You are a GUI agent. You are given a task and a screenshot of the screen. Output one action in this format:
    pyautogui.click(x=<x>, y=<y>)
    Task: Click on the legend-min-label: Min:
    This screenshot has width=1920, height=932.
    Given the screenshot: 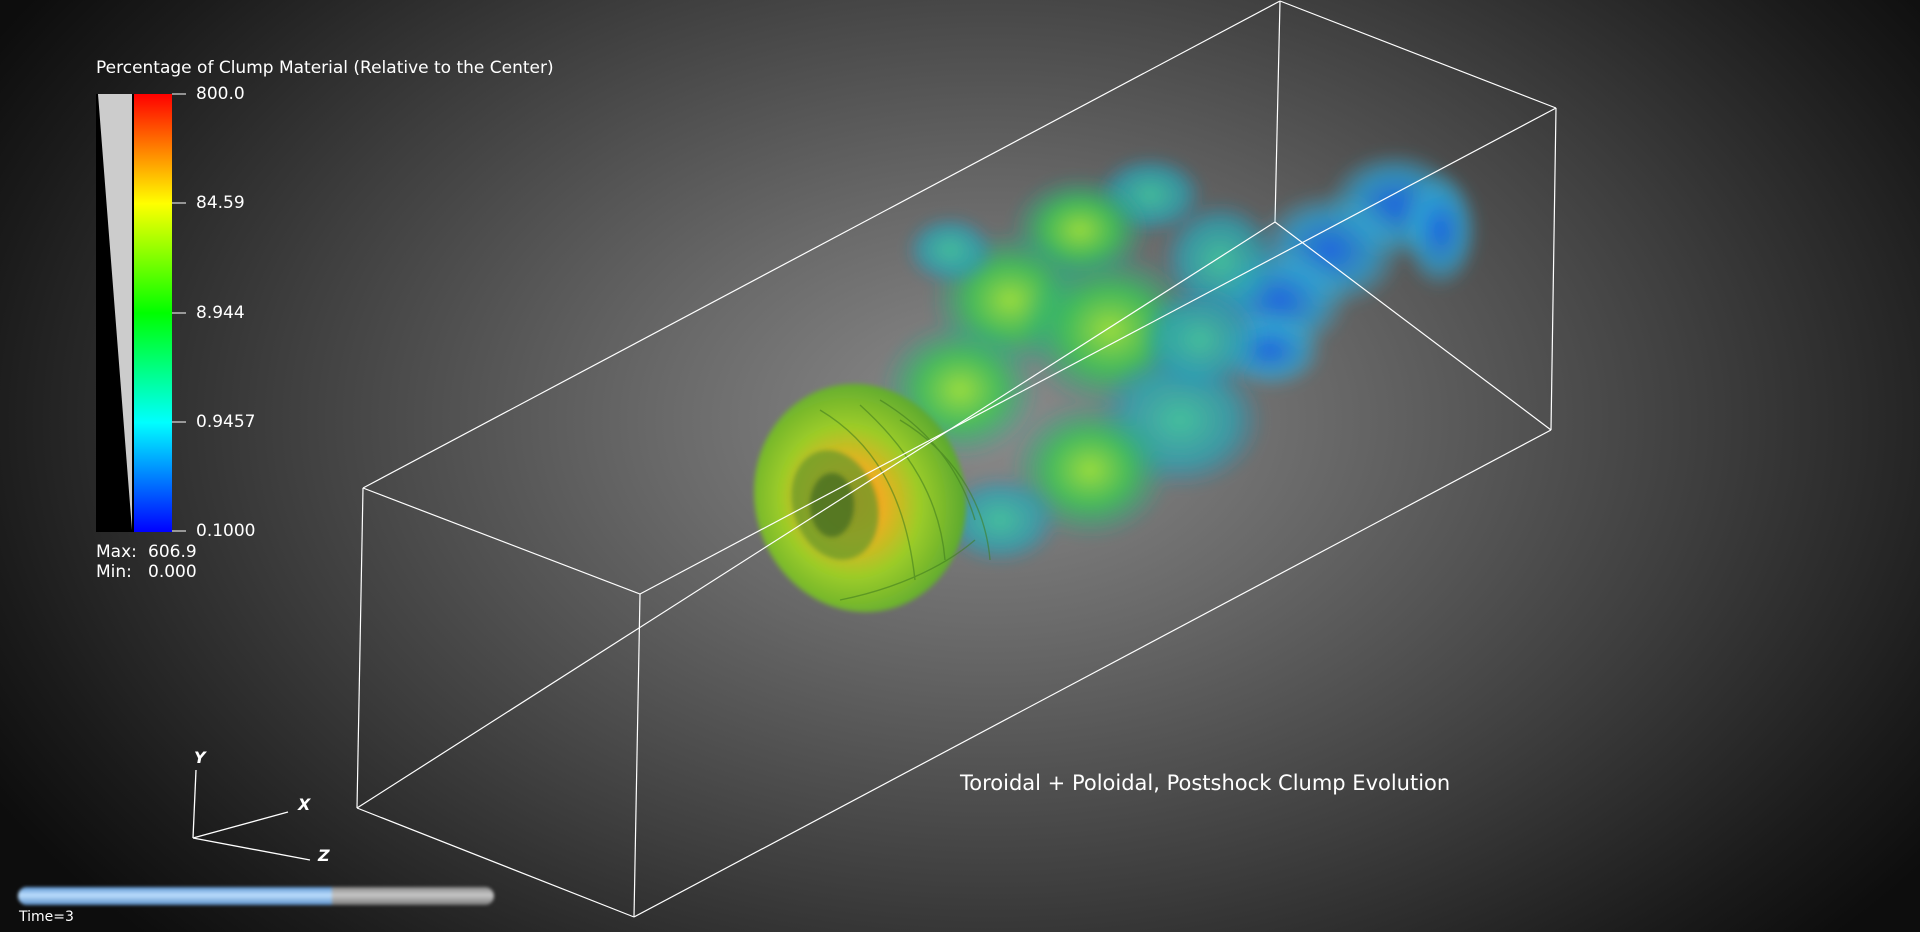 What is the action you would take?
    pyautogui.click(x=114, y=572)
    